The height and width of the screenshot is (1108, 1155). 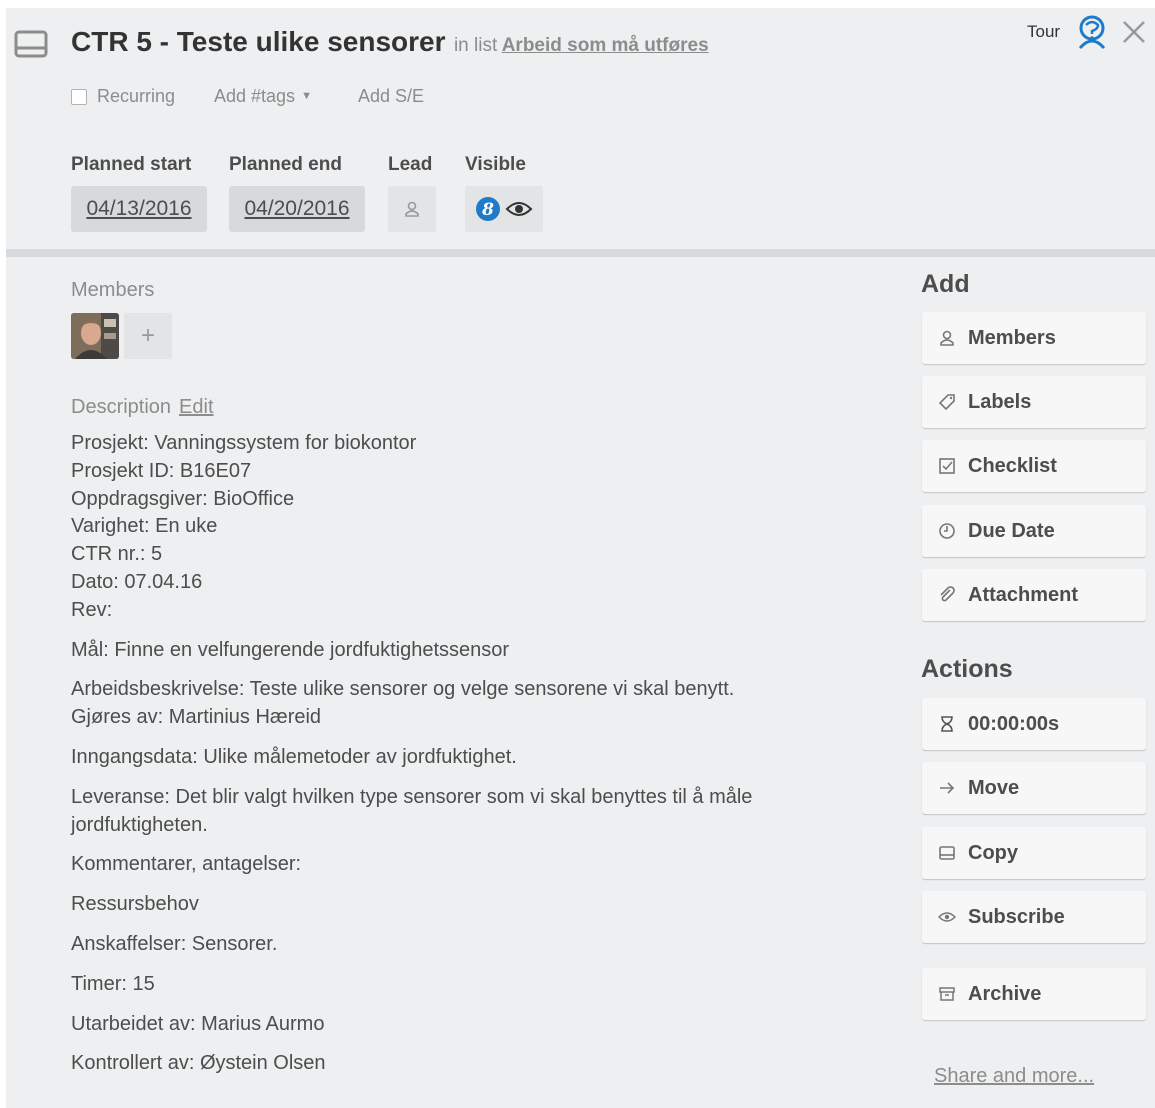 I want to click on card-copy-icon, so click(x=947, y=853).